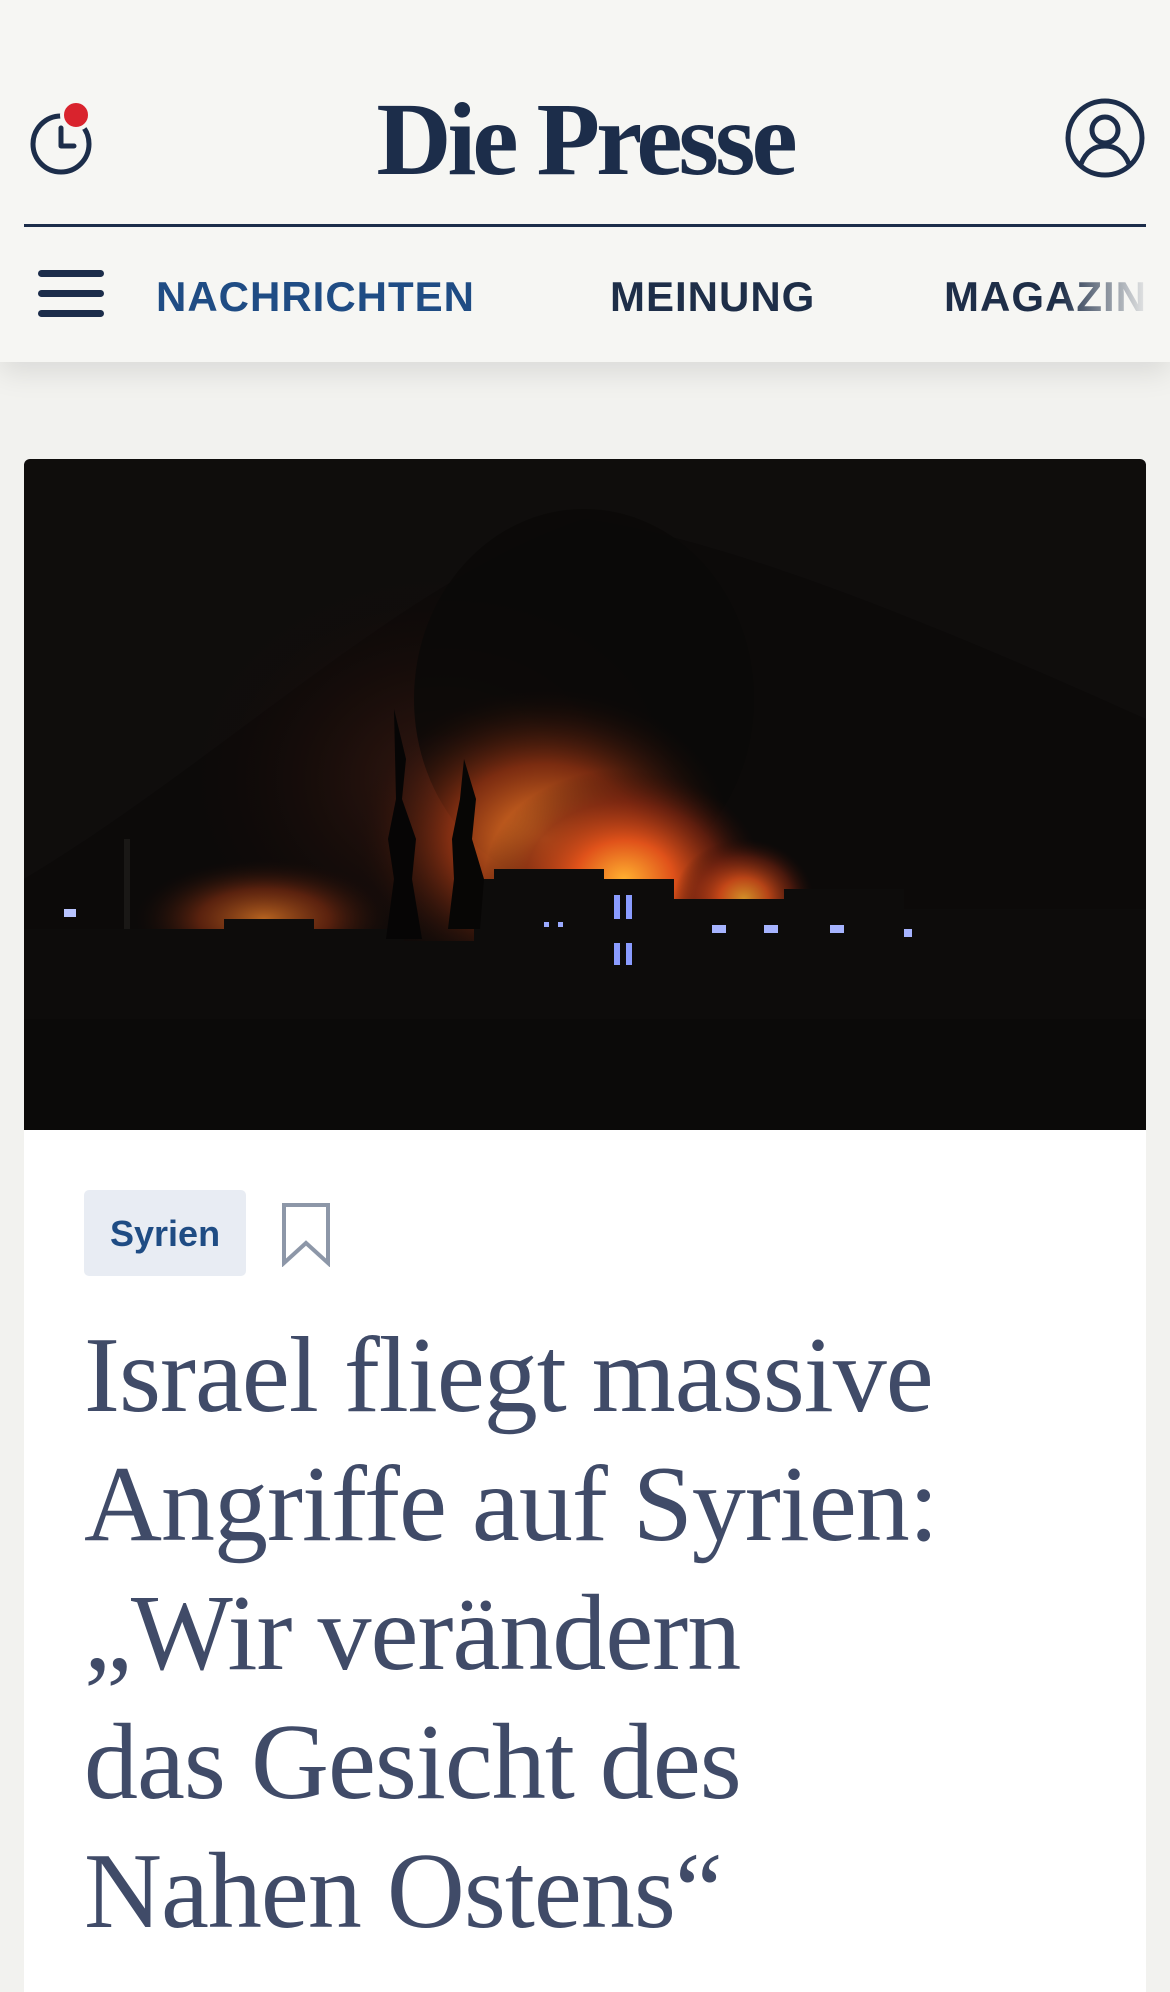 Image resolution: width=1170 pixels, height=1992 pixels. What do you see at coordinates (315, 297) in the screenshot?
I see `nav-item-nachrichten: NACHRICHTEN` at bounding box center [315, 297].